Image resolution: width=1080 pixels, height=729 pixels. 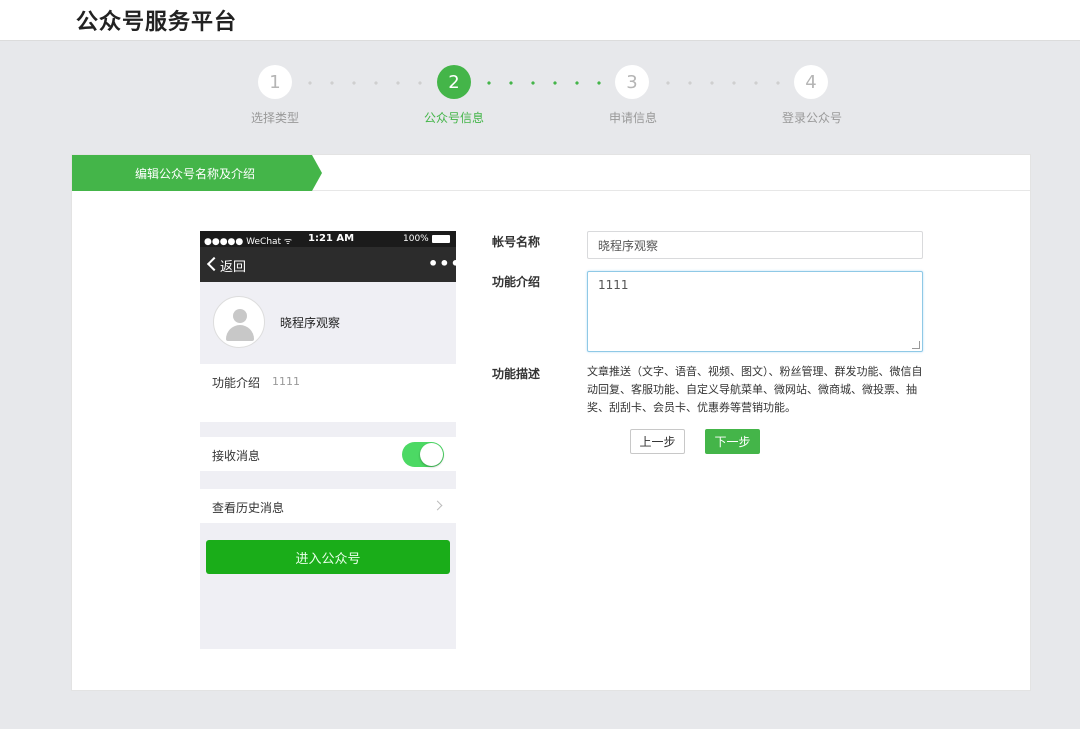 I want to click on account-name-input, so click(x=755, y=245).